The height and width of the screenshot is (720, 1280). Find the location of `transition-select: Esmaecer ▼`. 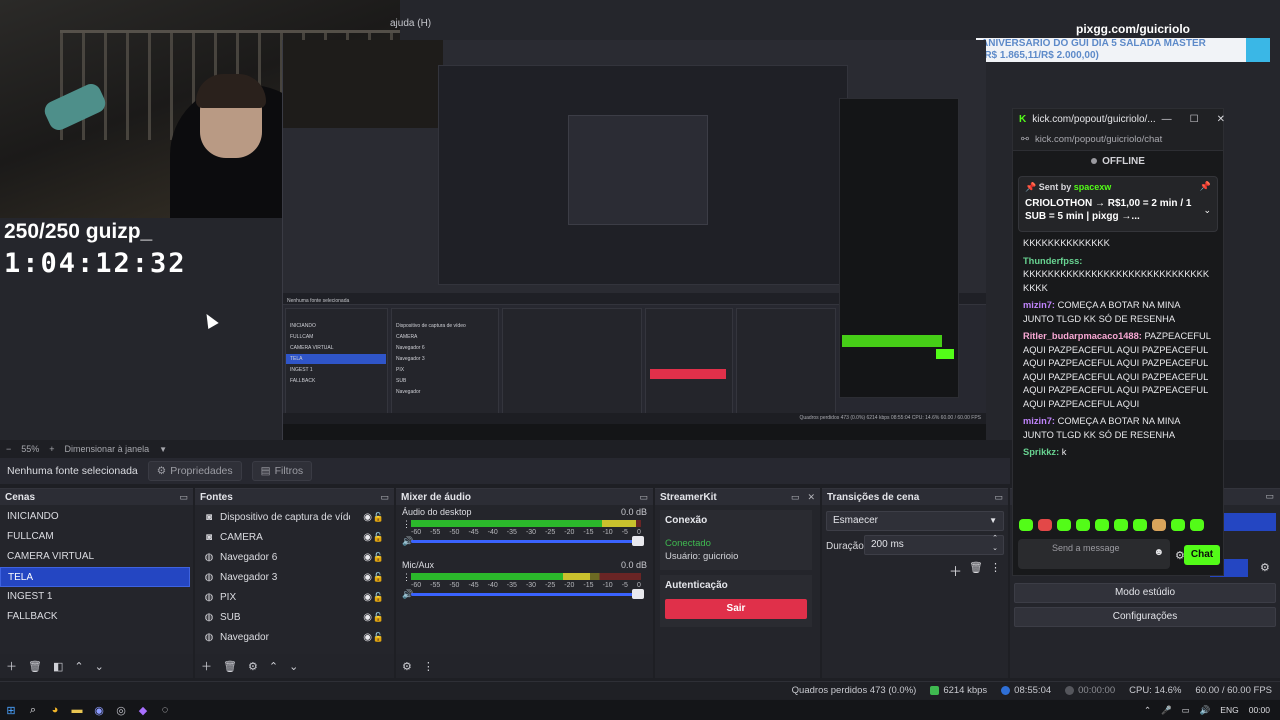

transition-select: Esmaecer ▼ is located at coordinates (915, 521).